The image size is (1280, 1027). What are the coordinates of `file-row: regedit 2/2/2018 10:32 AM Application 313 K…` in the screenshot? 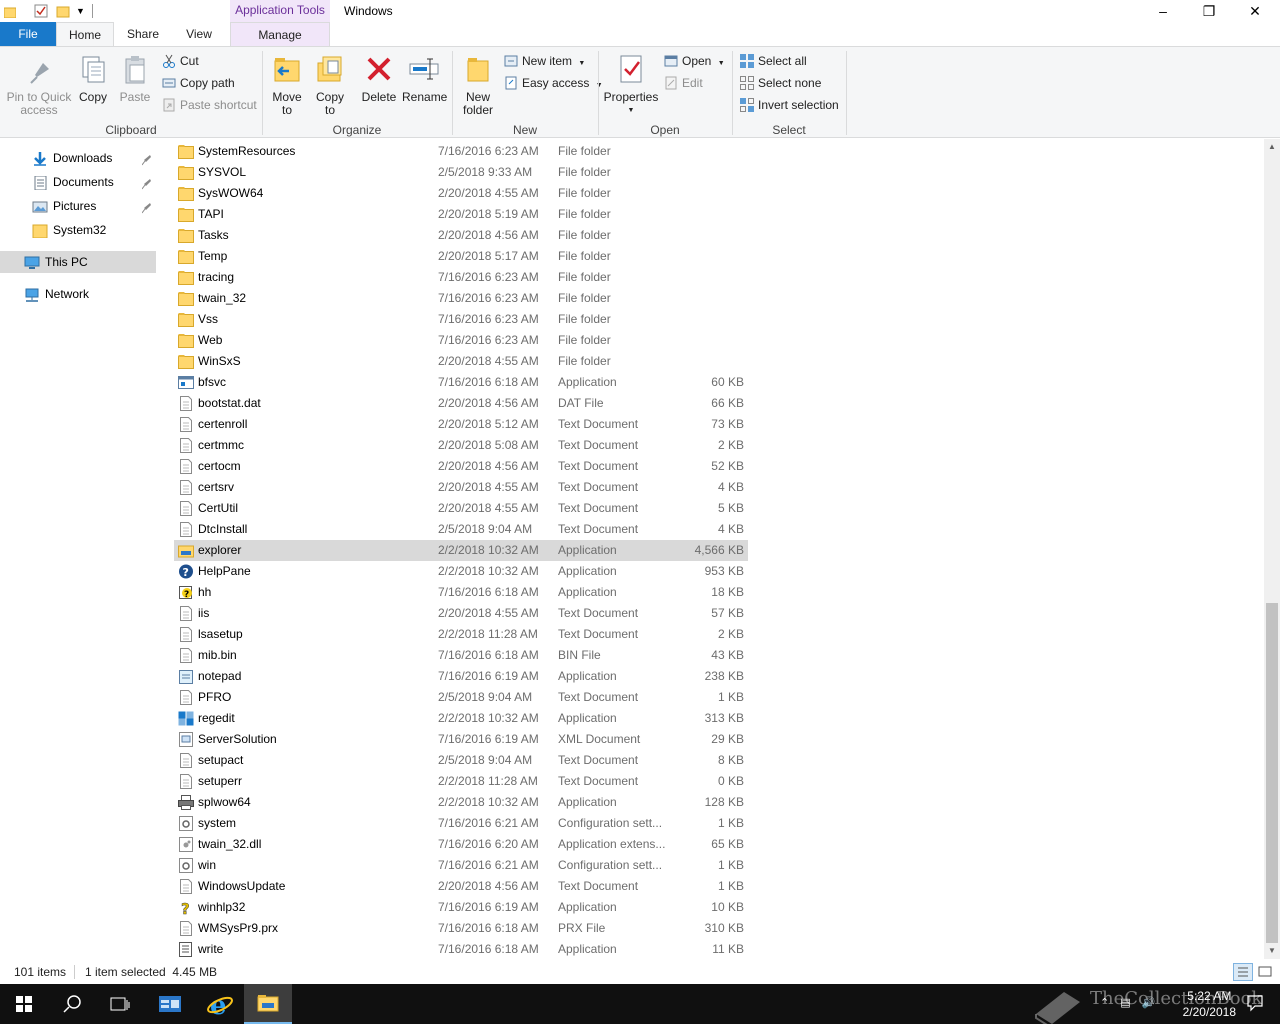 It's located at (461, 718).